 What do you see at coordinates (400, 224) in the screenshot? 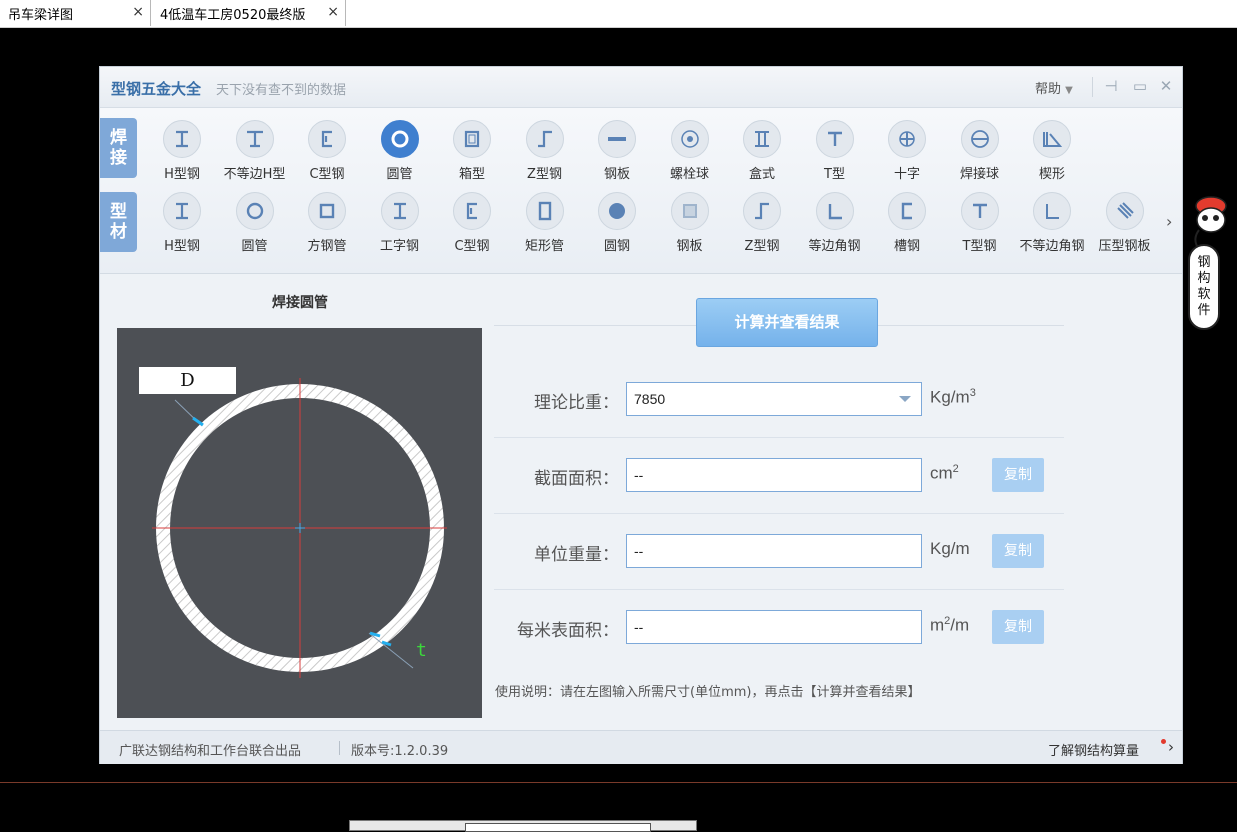
I see `profile-item: 工字钢` at bounding box center [400, 224].